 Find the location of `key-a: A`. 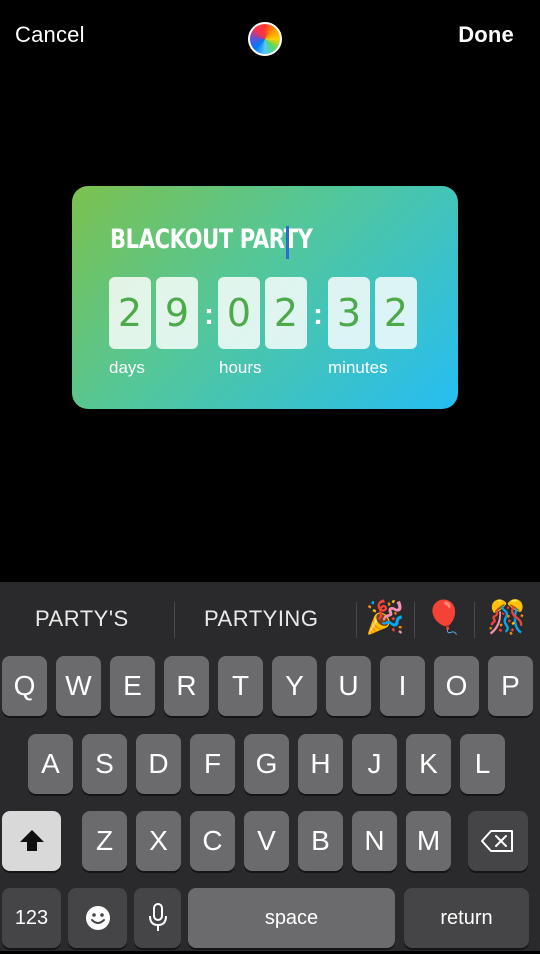

key-a: A is located at coordinates (50, 764).